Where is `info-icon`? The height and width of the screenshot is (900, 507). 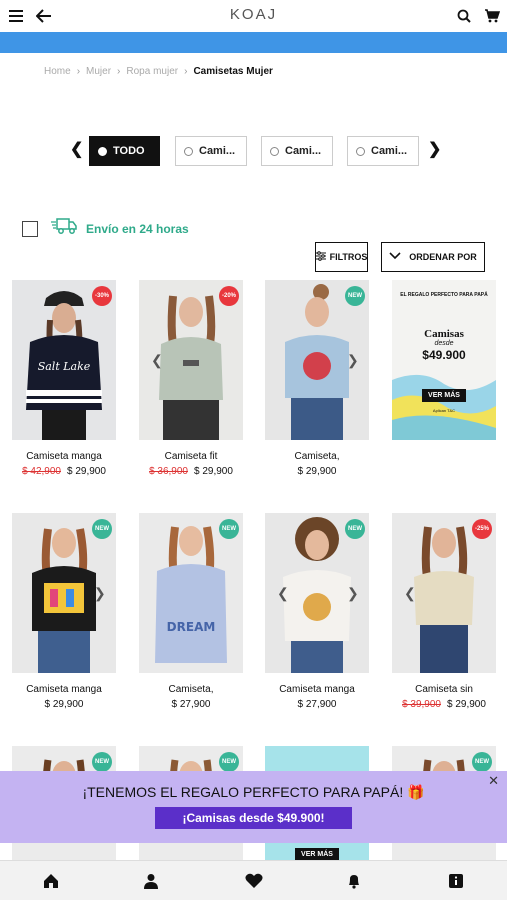 info-icon is located at coordinates (456, 881).